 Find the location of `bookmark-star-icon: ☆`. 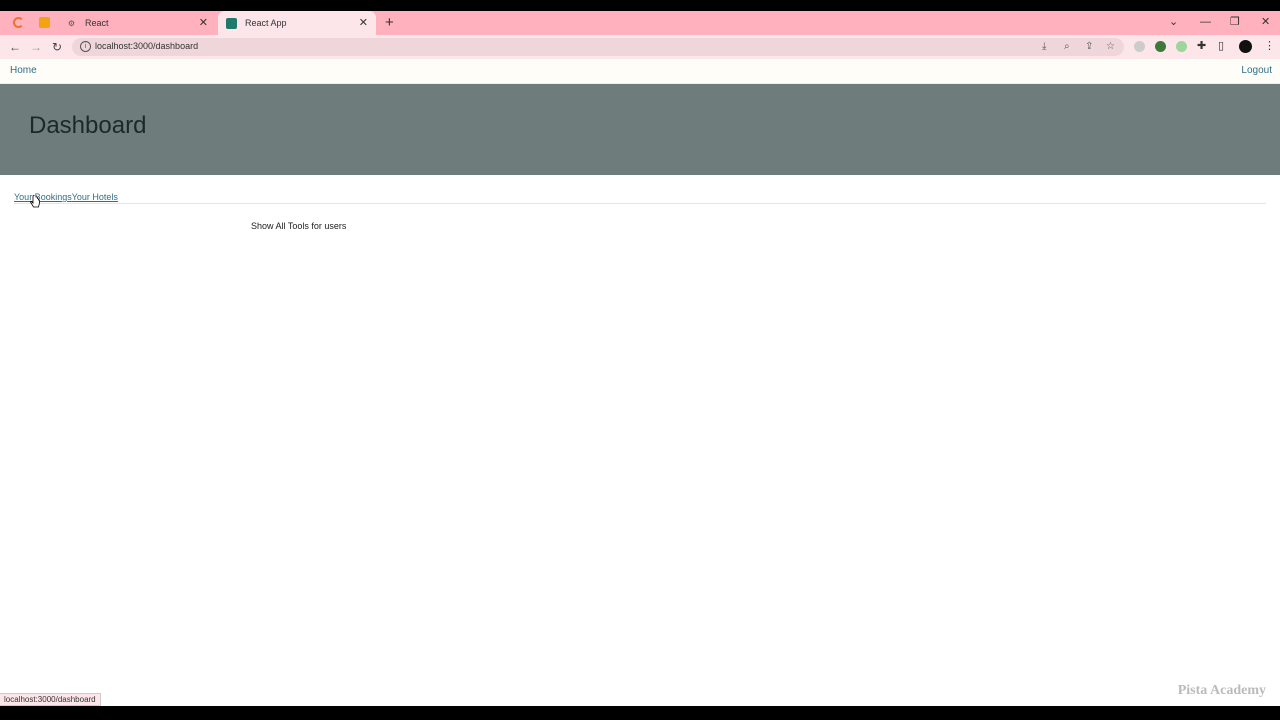

bookmark-star-icon: ☆ is located at coordinates (1110, 47).